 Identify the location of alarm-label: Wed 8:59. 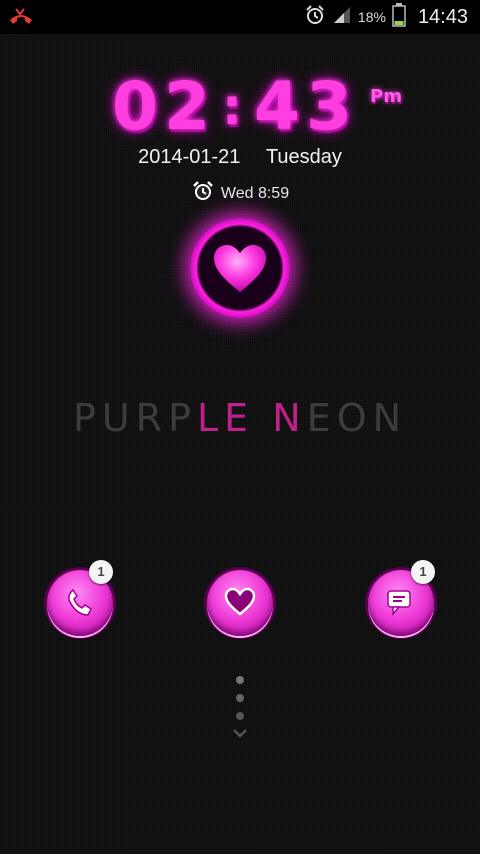
(255, 193).